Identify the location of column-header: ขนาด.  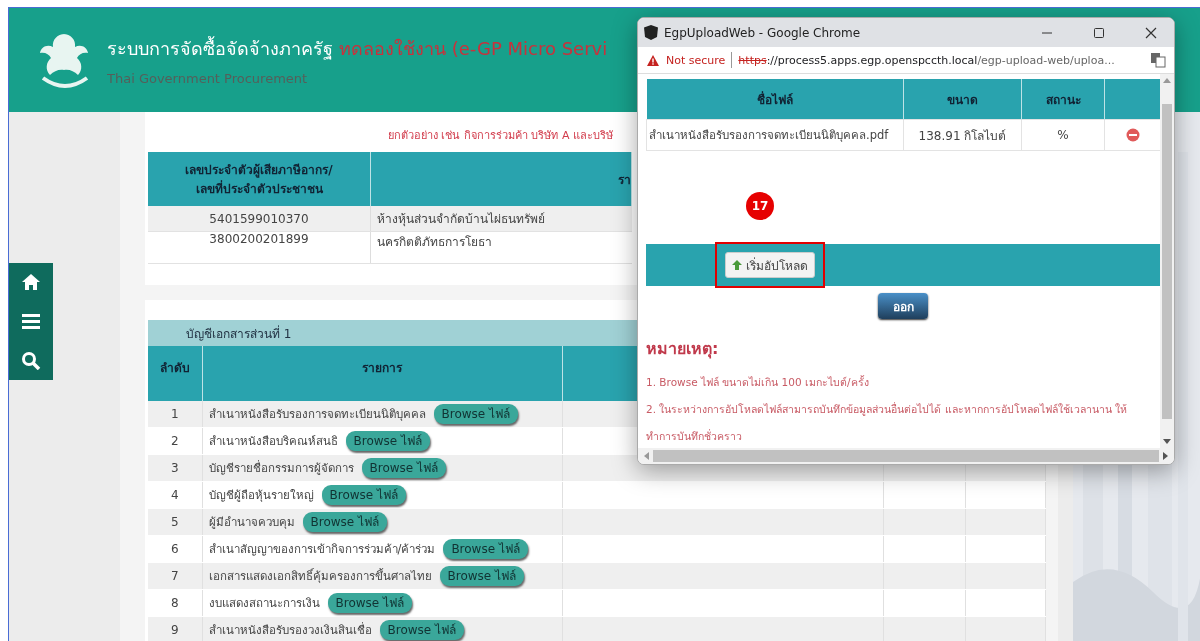
(962, 99).